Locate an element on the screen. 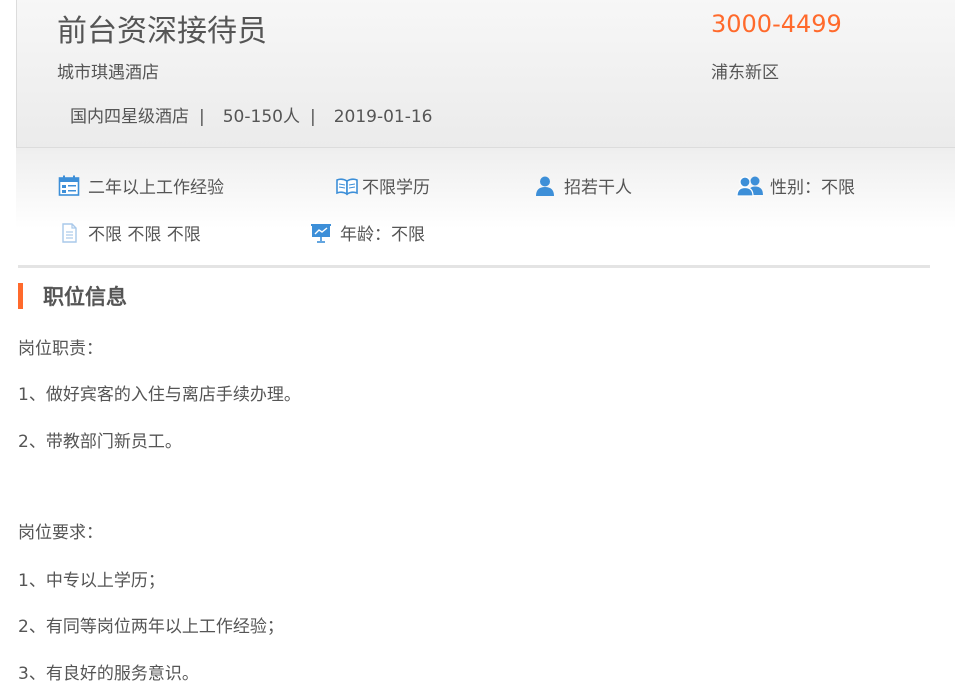 Image resolution: width=955 pixels, height=697 pixels. calendar-icon is located at coordinates (69, 186).